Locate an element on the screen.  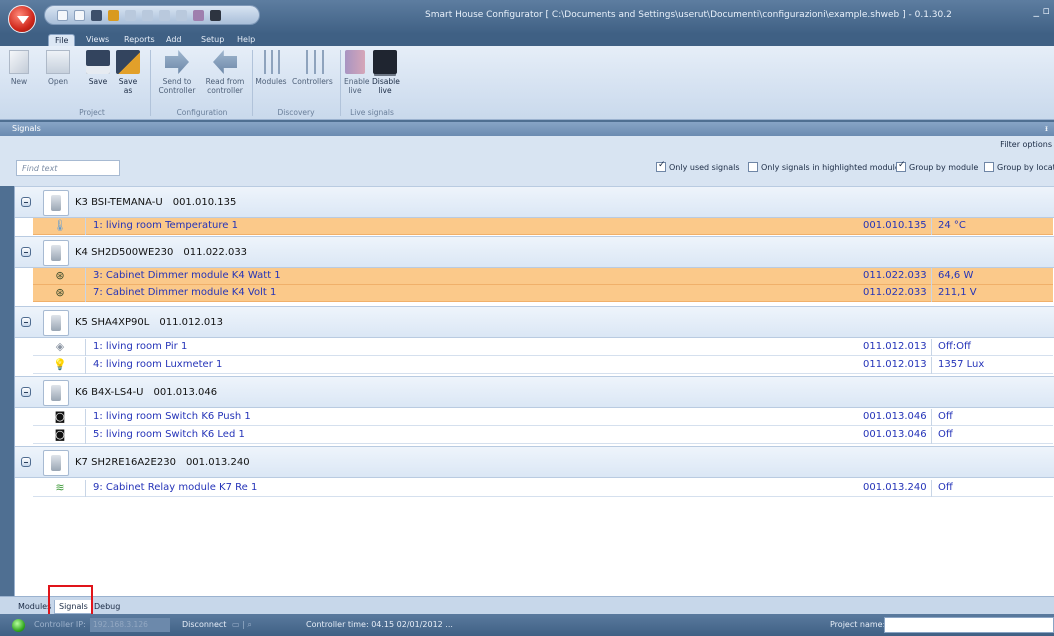
controller-ip-label: Controller IP: is located at coordinates (60, 624).